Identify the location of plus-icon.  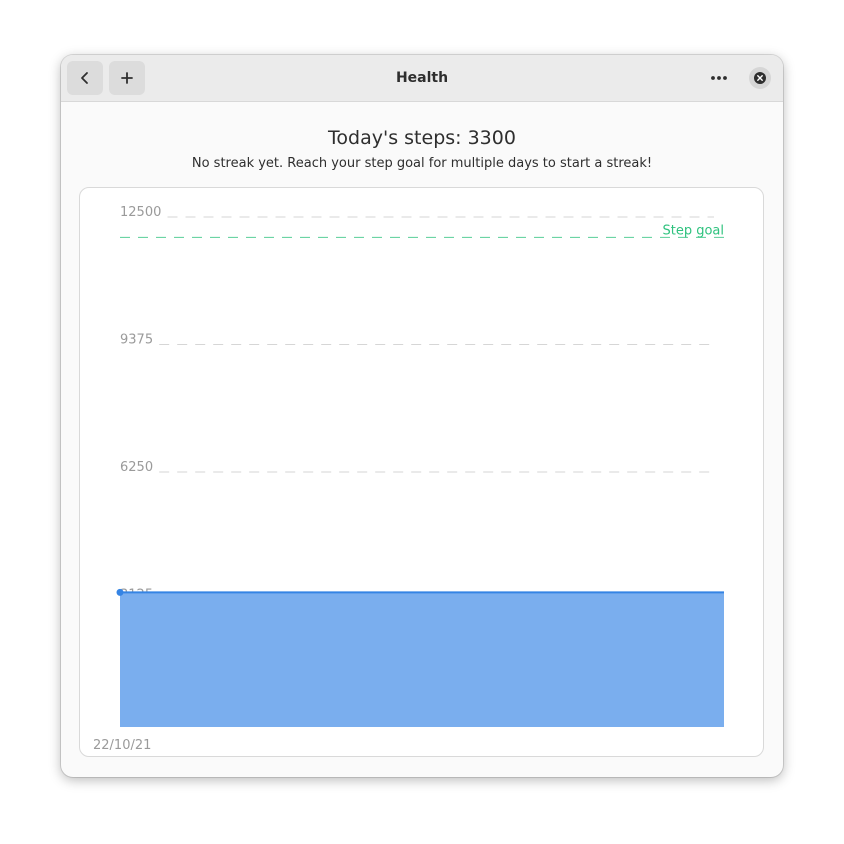
(127, 78).